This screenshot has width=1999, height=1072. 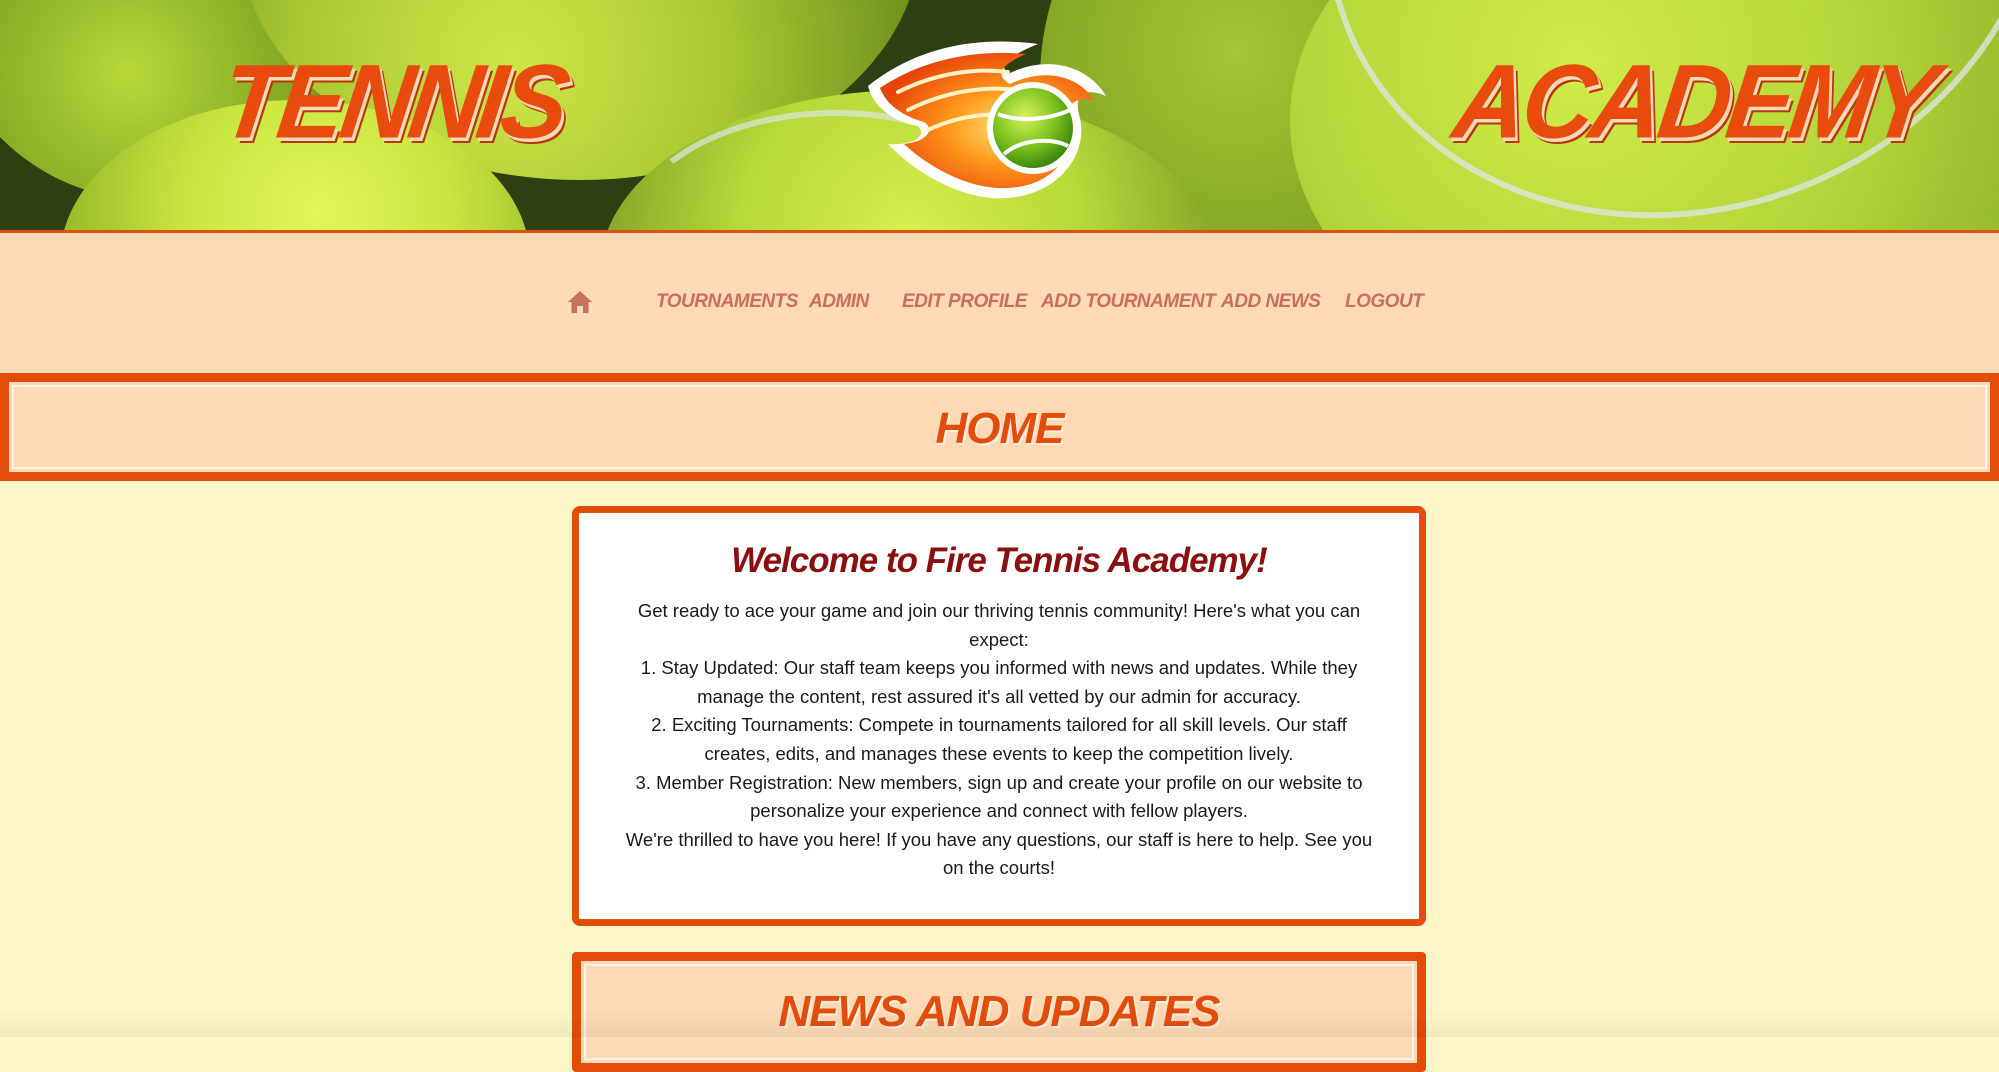 I want to click on nav-link-admin: ADMIN, so click(x=839, y=302).